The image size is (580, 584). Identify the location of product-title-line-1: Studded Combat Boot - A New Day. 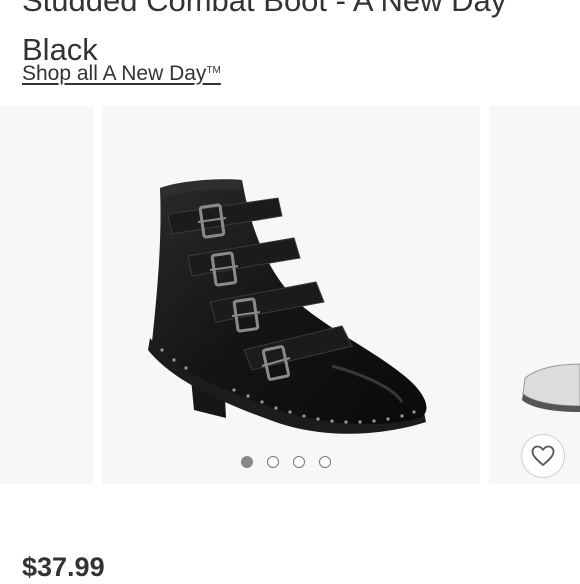
(264, 9).